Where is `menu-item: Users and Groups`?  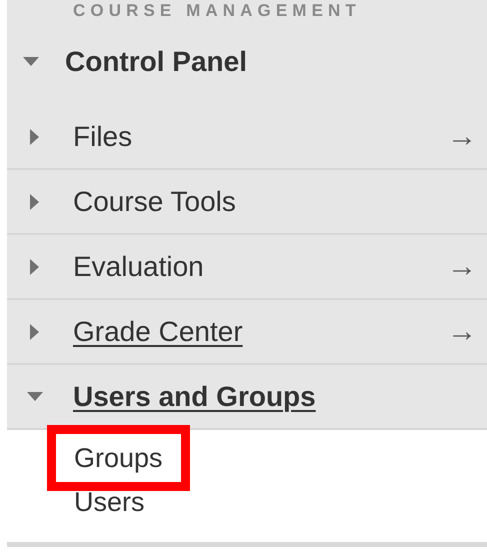
menu-item: Users and Groups is located at coordinates (194, 397).